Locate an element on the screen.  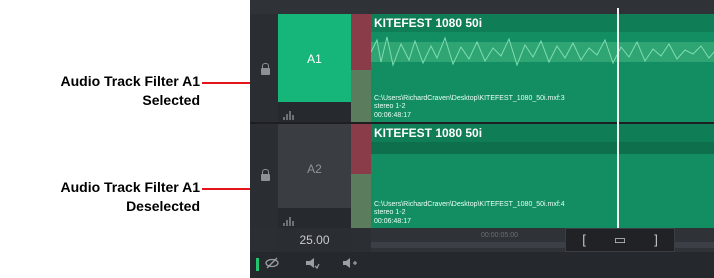
callout-deselected-line1: Audio Track Filter A1 is located at coordinates (130, 187).